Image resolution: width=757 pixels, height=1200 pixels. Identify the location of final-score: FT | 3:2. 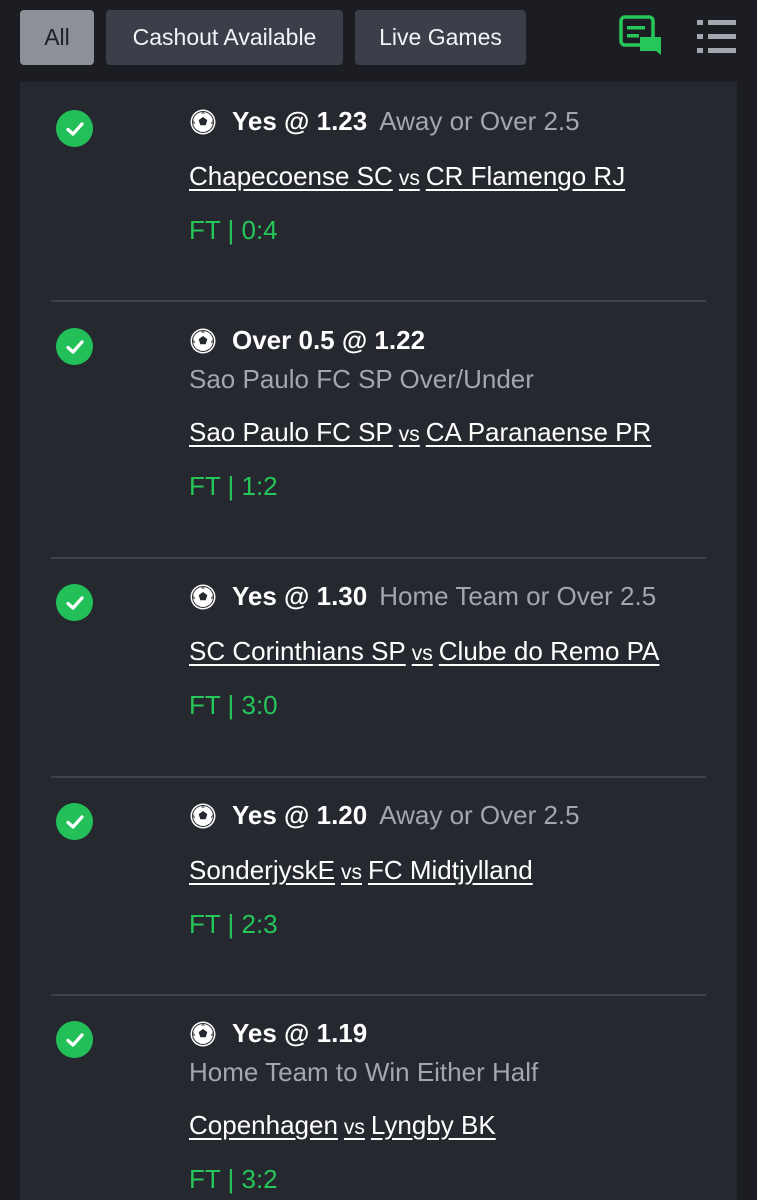
(233, 1179).